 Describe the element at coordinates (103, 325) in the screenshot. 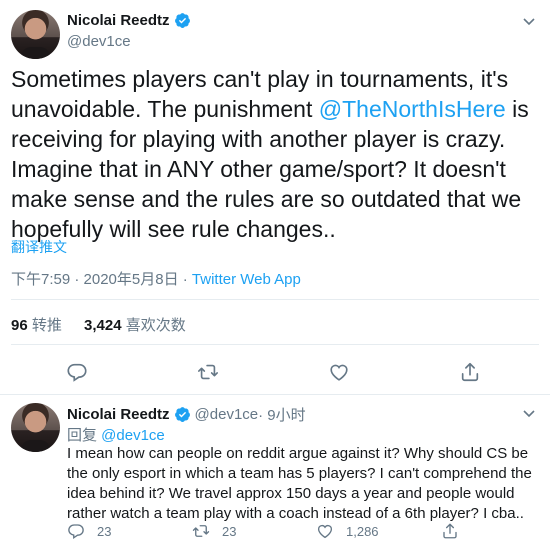

I see `likes-count: 3,424` at that location.